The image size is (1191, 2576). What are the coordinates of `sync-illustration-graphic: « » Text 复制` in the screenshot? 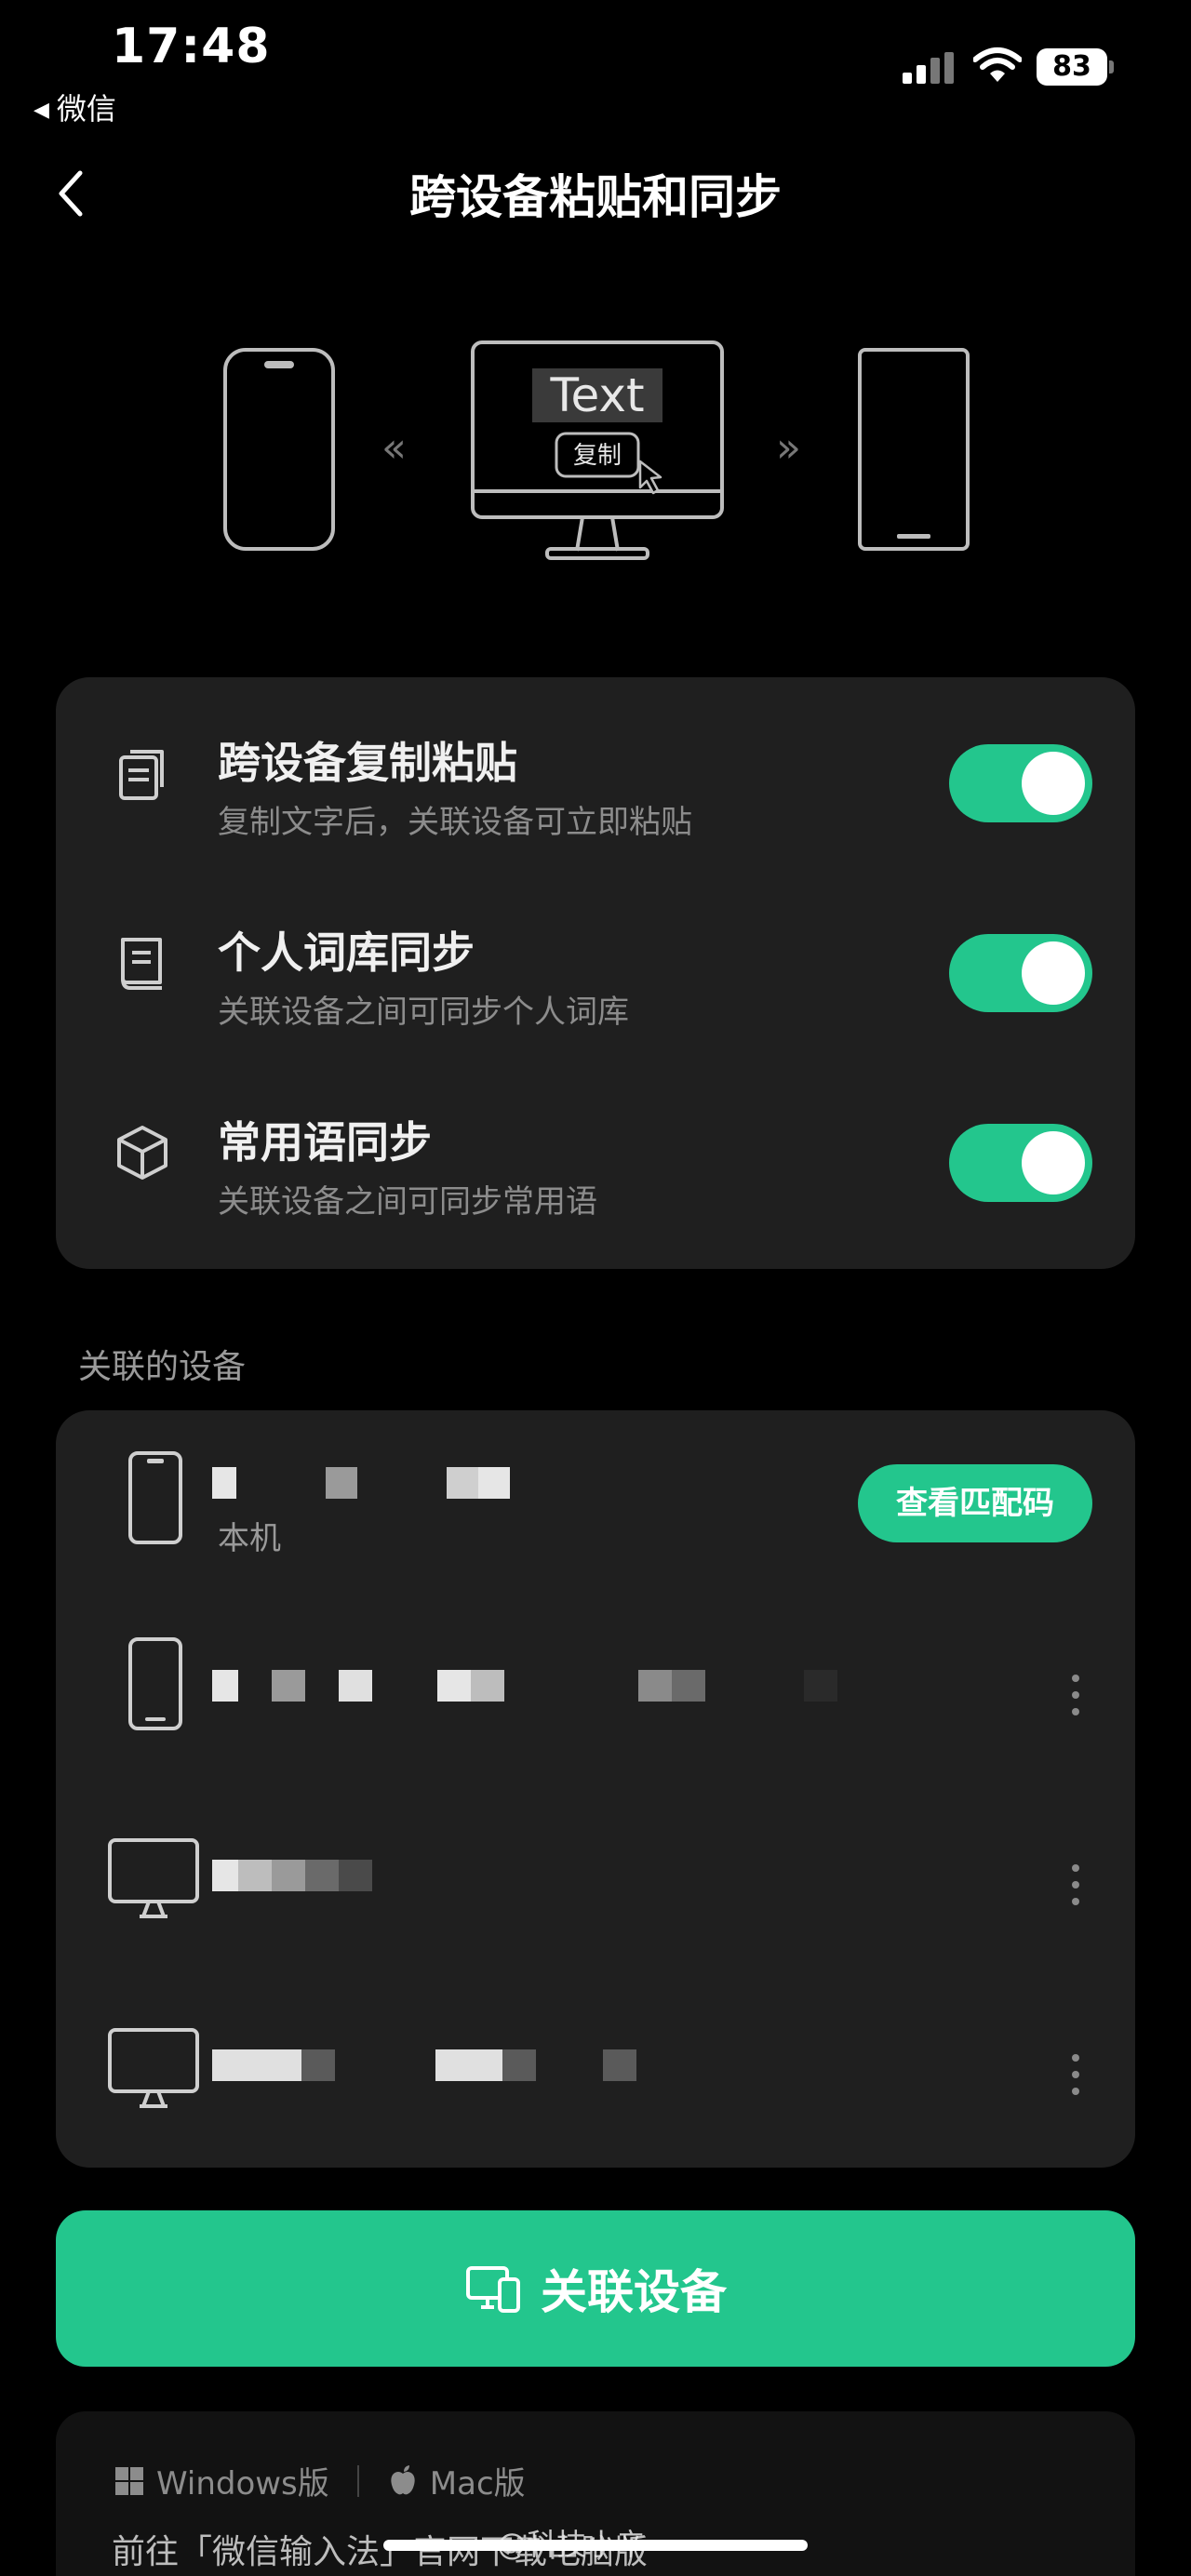 It's located at (596, 450).